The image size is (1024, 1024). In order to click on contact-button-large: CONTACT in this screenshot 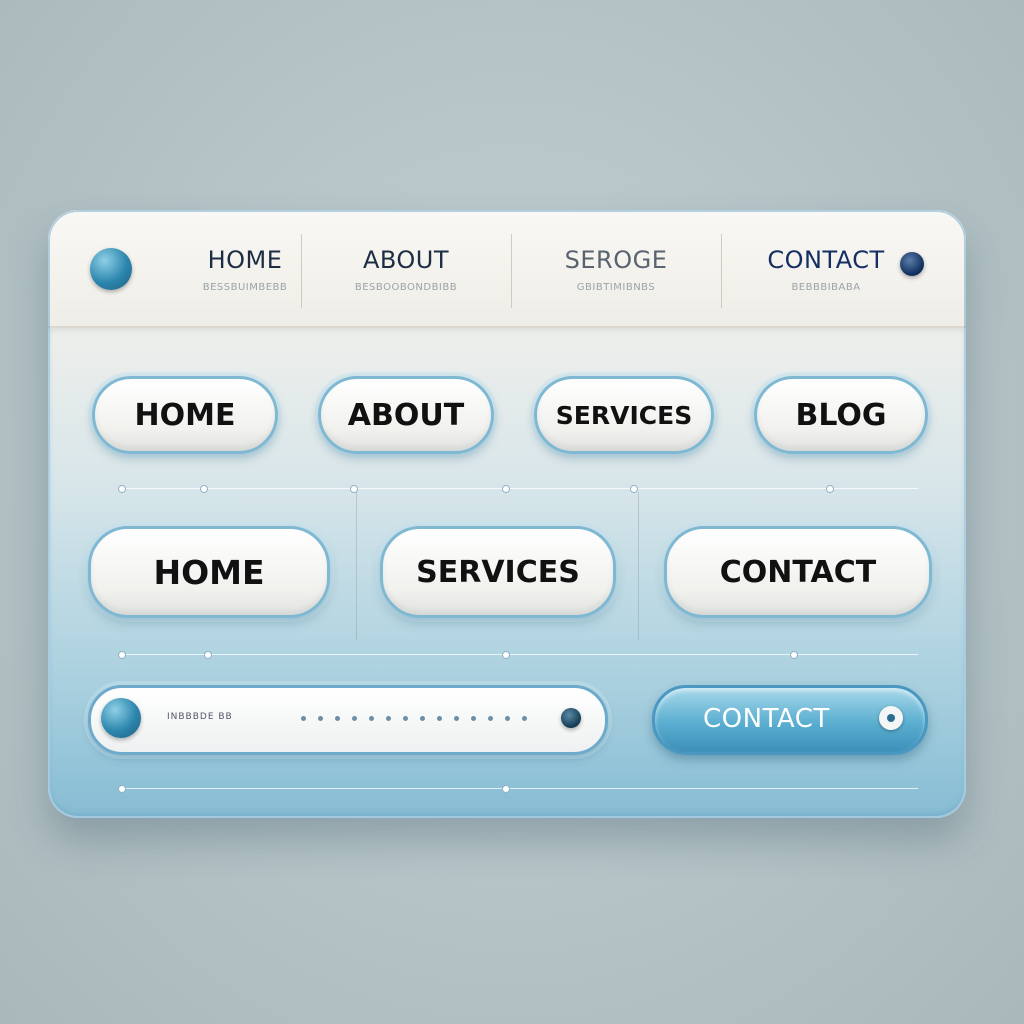, I will do `click(798, 572)`.